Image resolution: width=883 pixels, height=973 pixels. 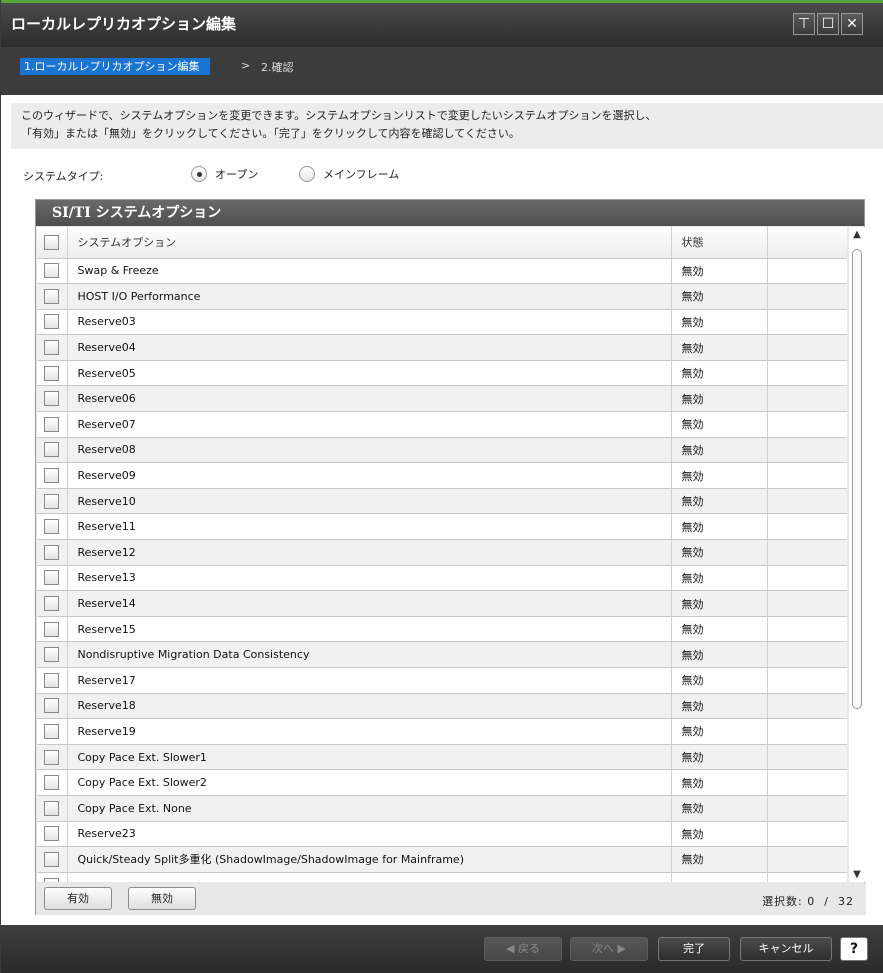 I want to click on table-row: Copy Pace Ext. Slower2 無効, so click(x=442, y=782).